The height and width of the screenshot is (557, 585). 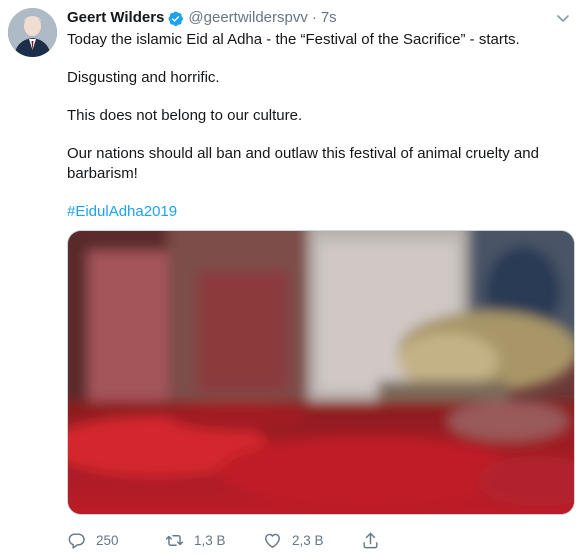 I want to click on tweet-header: Geert Wilders @geertwilderspvv · 7s, so click(x=202, y=18).